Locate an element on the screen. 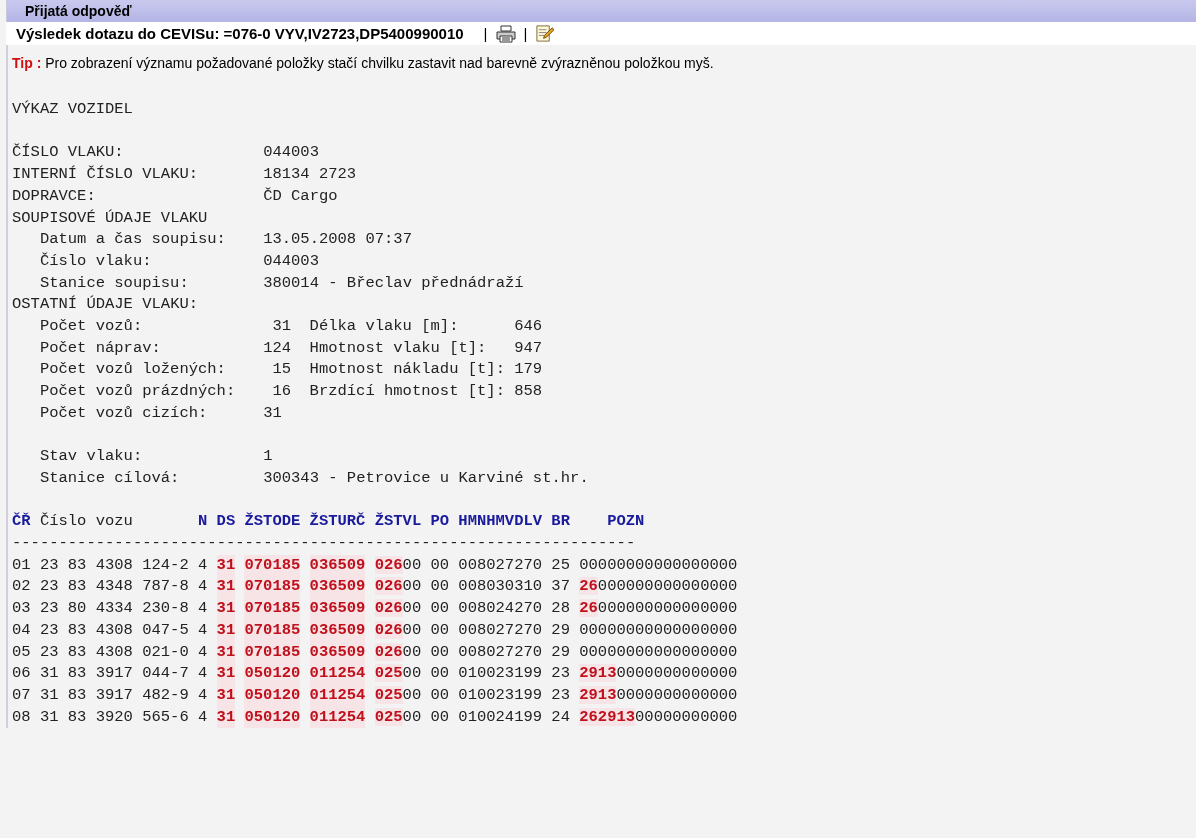 The image size is (1196, 838). field-label: Počet vozů cizích: is located at coordinates (123, 413).